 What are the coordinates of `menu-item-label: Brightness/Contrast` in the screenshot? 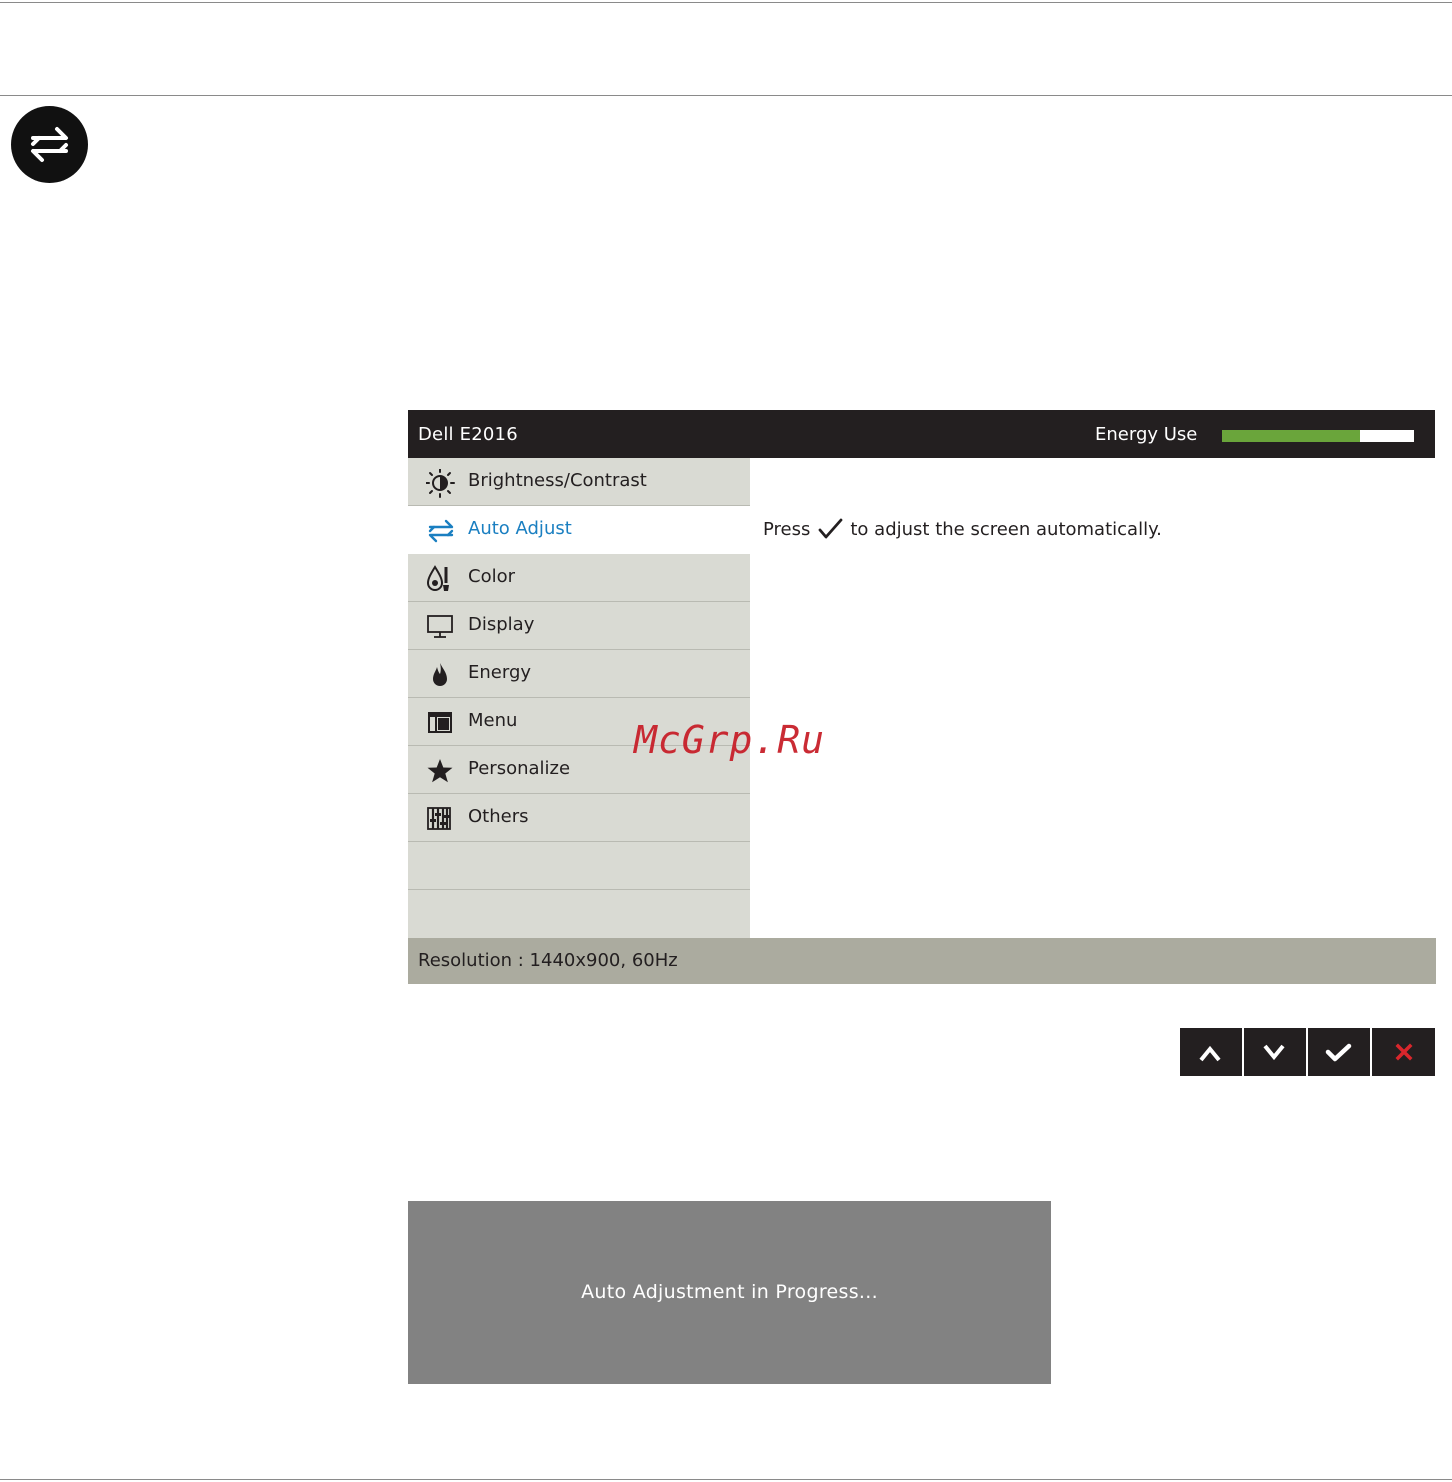 It's located at (557, 480).